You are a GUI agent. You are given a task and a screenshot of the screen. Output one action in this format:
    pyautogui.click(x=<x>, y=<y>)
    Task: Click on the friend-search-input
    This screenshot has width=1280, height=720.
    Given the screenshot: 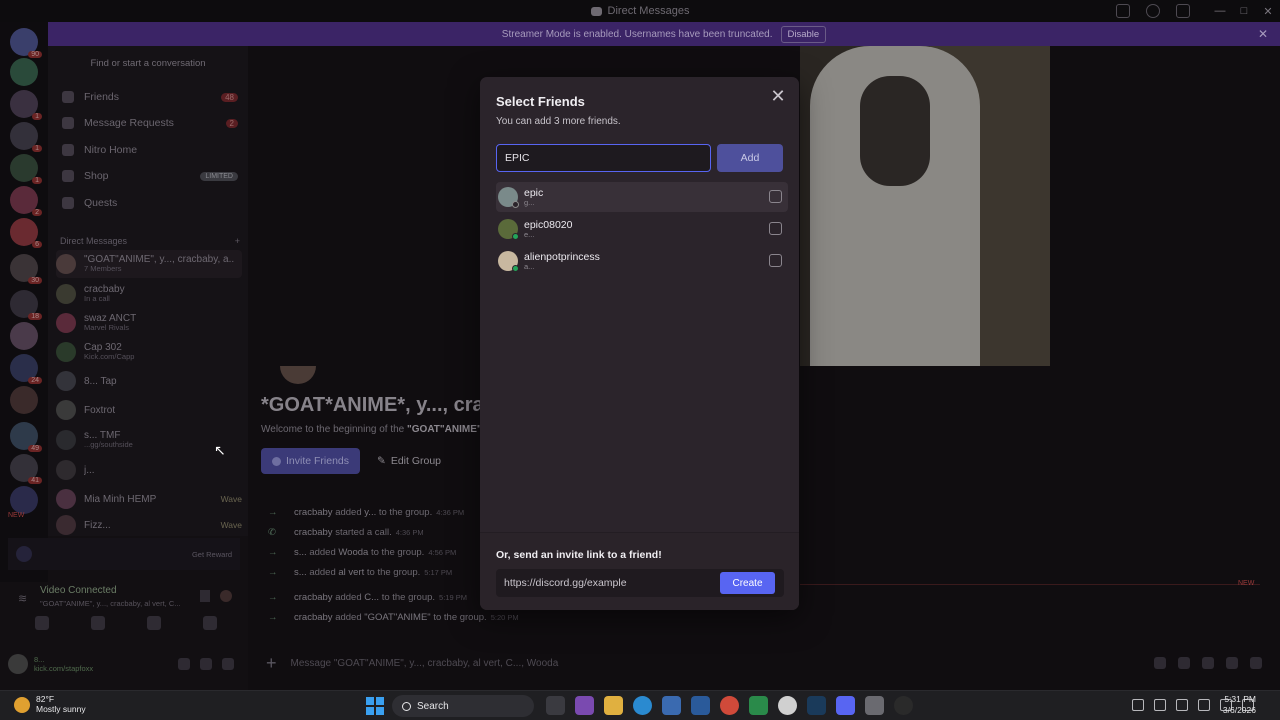 What is the action you would take?
    pyautogui.click(x=603, y=158)
    